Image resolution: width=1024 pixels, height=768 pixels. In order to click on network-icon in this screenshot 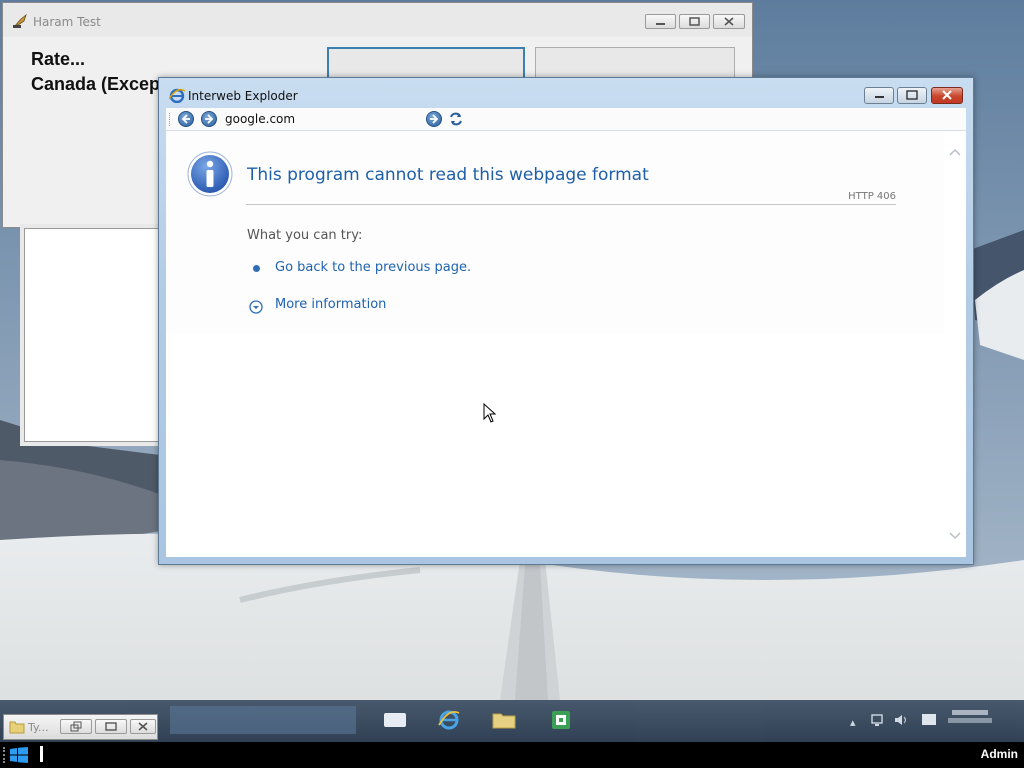, I will do `click(878, 720)`.